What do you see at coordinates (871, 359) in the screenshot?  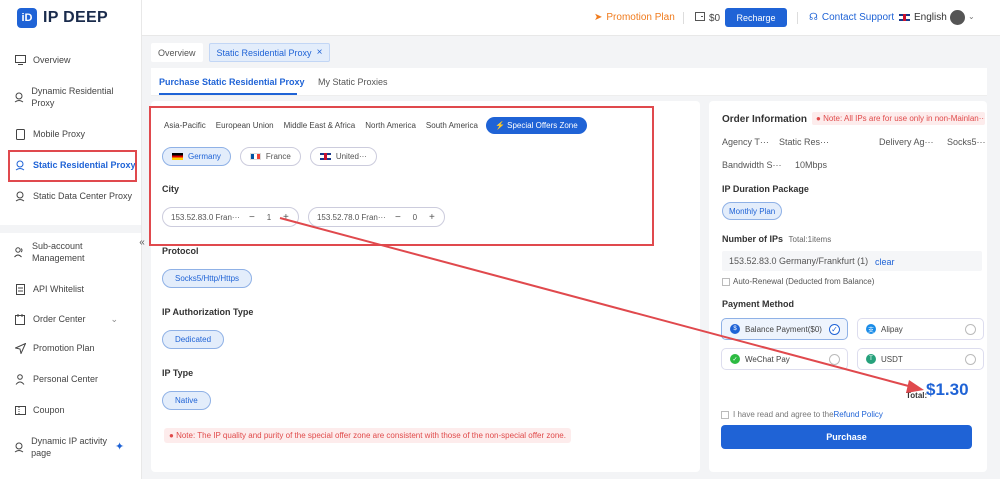 I see `usdt-icon: T` at bounding box center [871, 359].